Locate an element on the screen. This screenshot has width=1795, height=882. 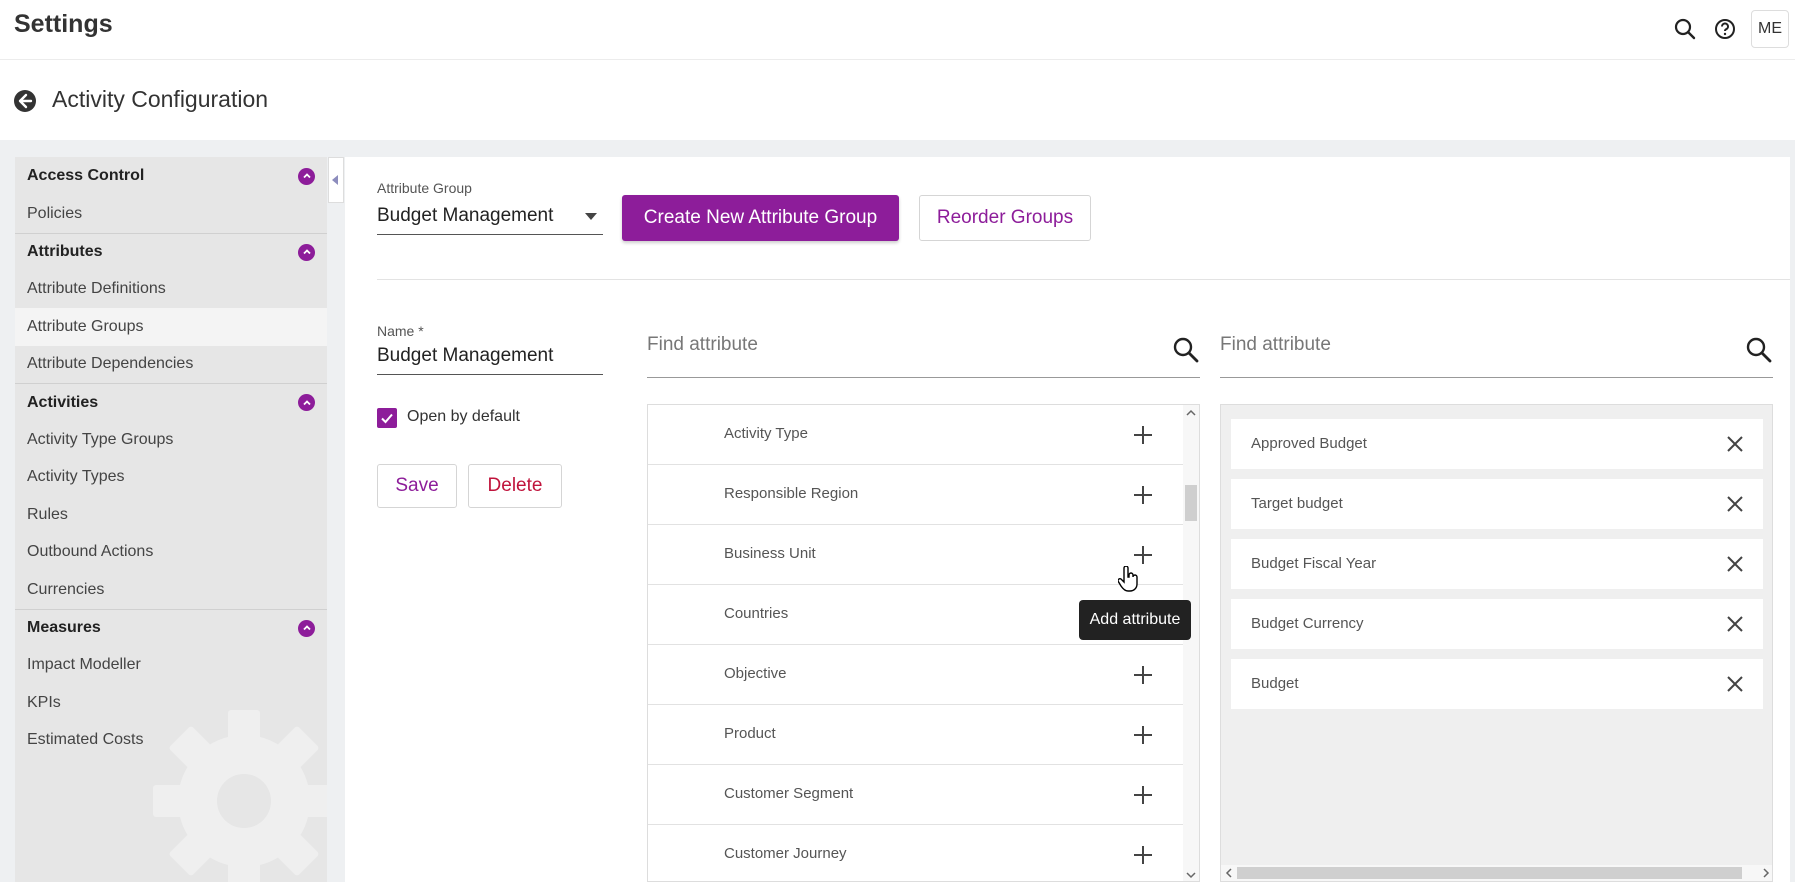
sidebar-item-activity-types: Activity Types is located at coordinates (171, 478).